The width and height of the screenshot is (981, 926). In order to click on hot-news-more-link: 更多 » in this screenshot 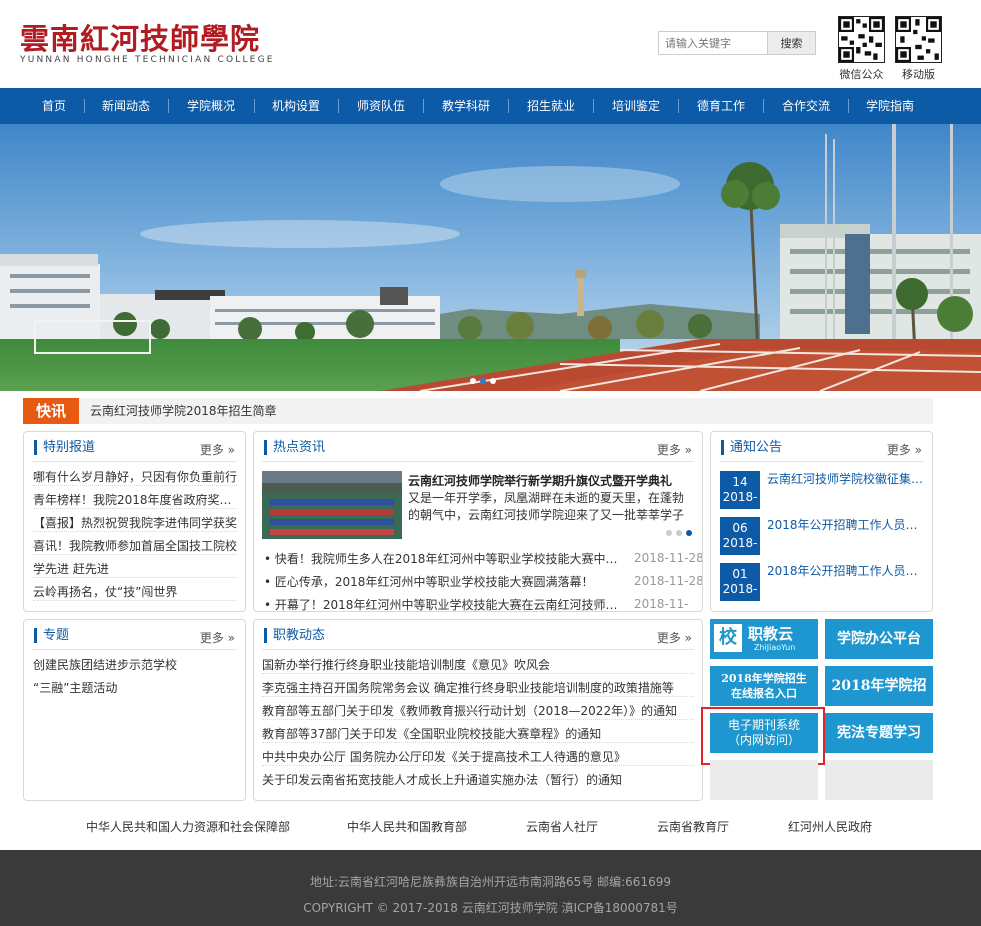, I will do `click(674, 449)`.